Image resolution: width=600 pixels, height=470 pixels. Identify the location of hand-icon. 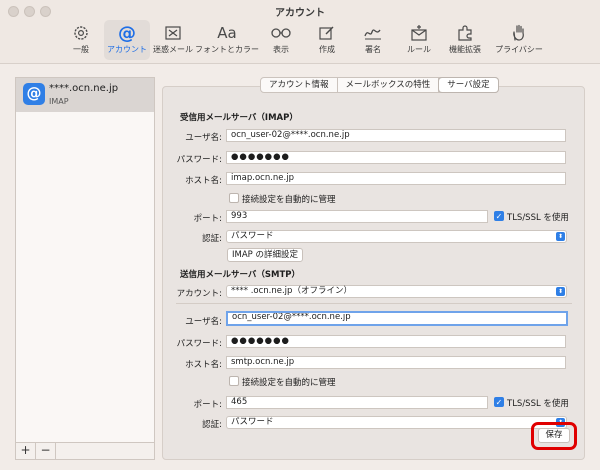
(519, 33).